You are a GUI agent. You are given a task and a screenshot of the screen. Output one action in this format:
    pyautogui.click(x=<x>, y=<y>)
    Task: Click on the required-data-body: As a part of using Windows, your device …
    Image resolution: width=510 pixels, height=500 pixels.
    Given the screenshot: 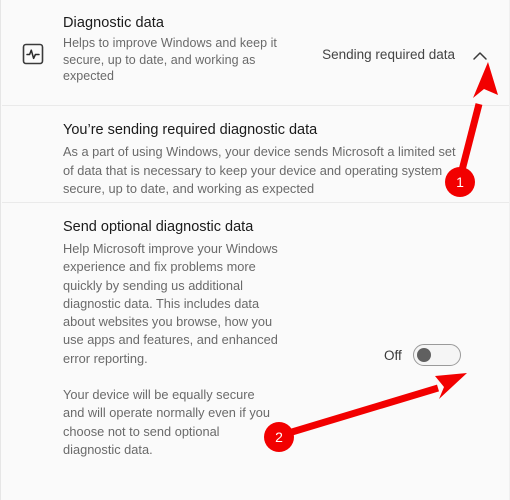 What is the action you would take?
    pyautogui.click(x=259, y=170)
    